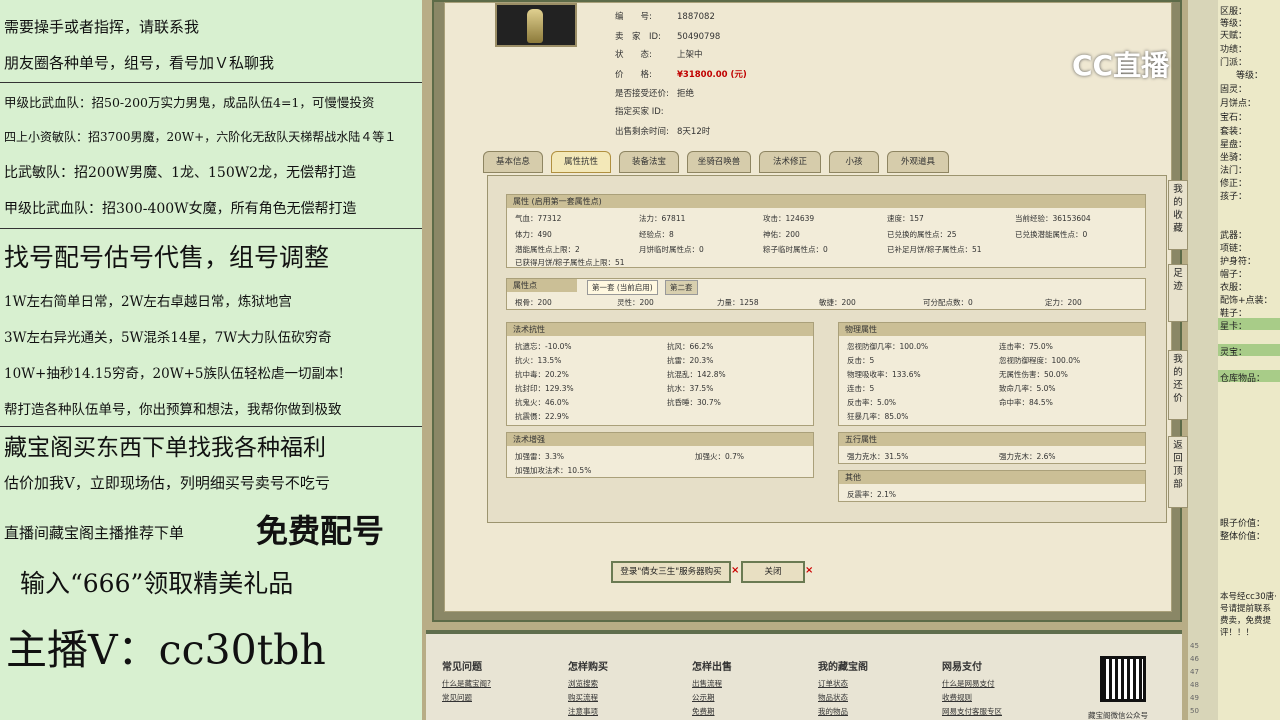  Describe the element at coordinates (466, 683) in the screenshot. I see `footer-link: 什么是藏宝阁?` at that location.